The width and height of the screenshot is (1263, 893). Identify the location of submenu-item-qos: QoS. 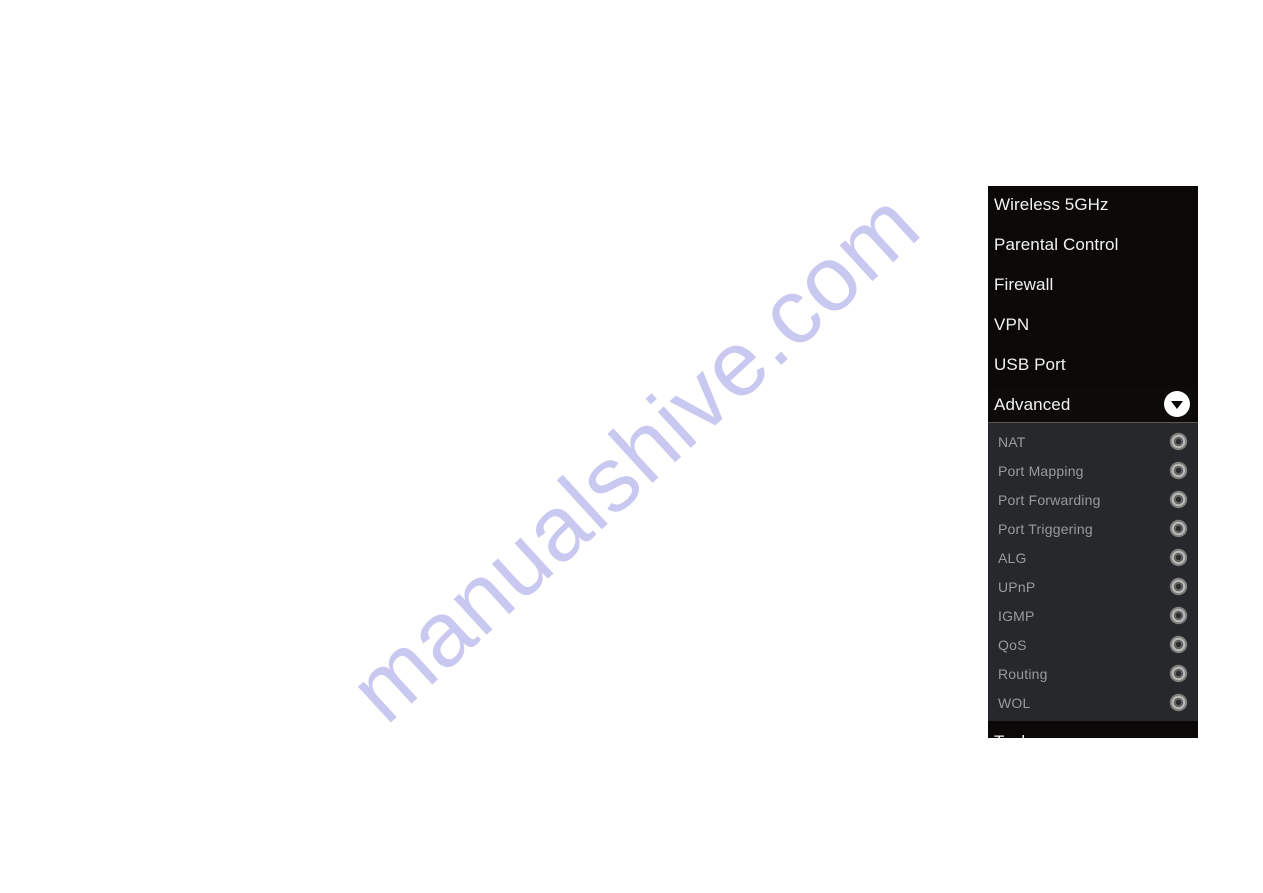
(1095, 644).